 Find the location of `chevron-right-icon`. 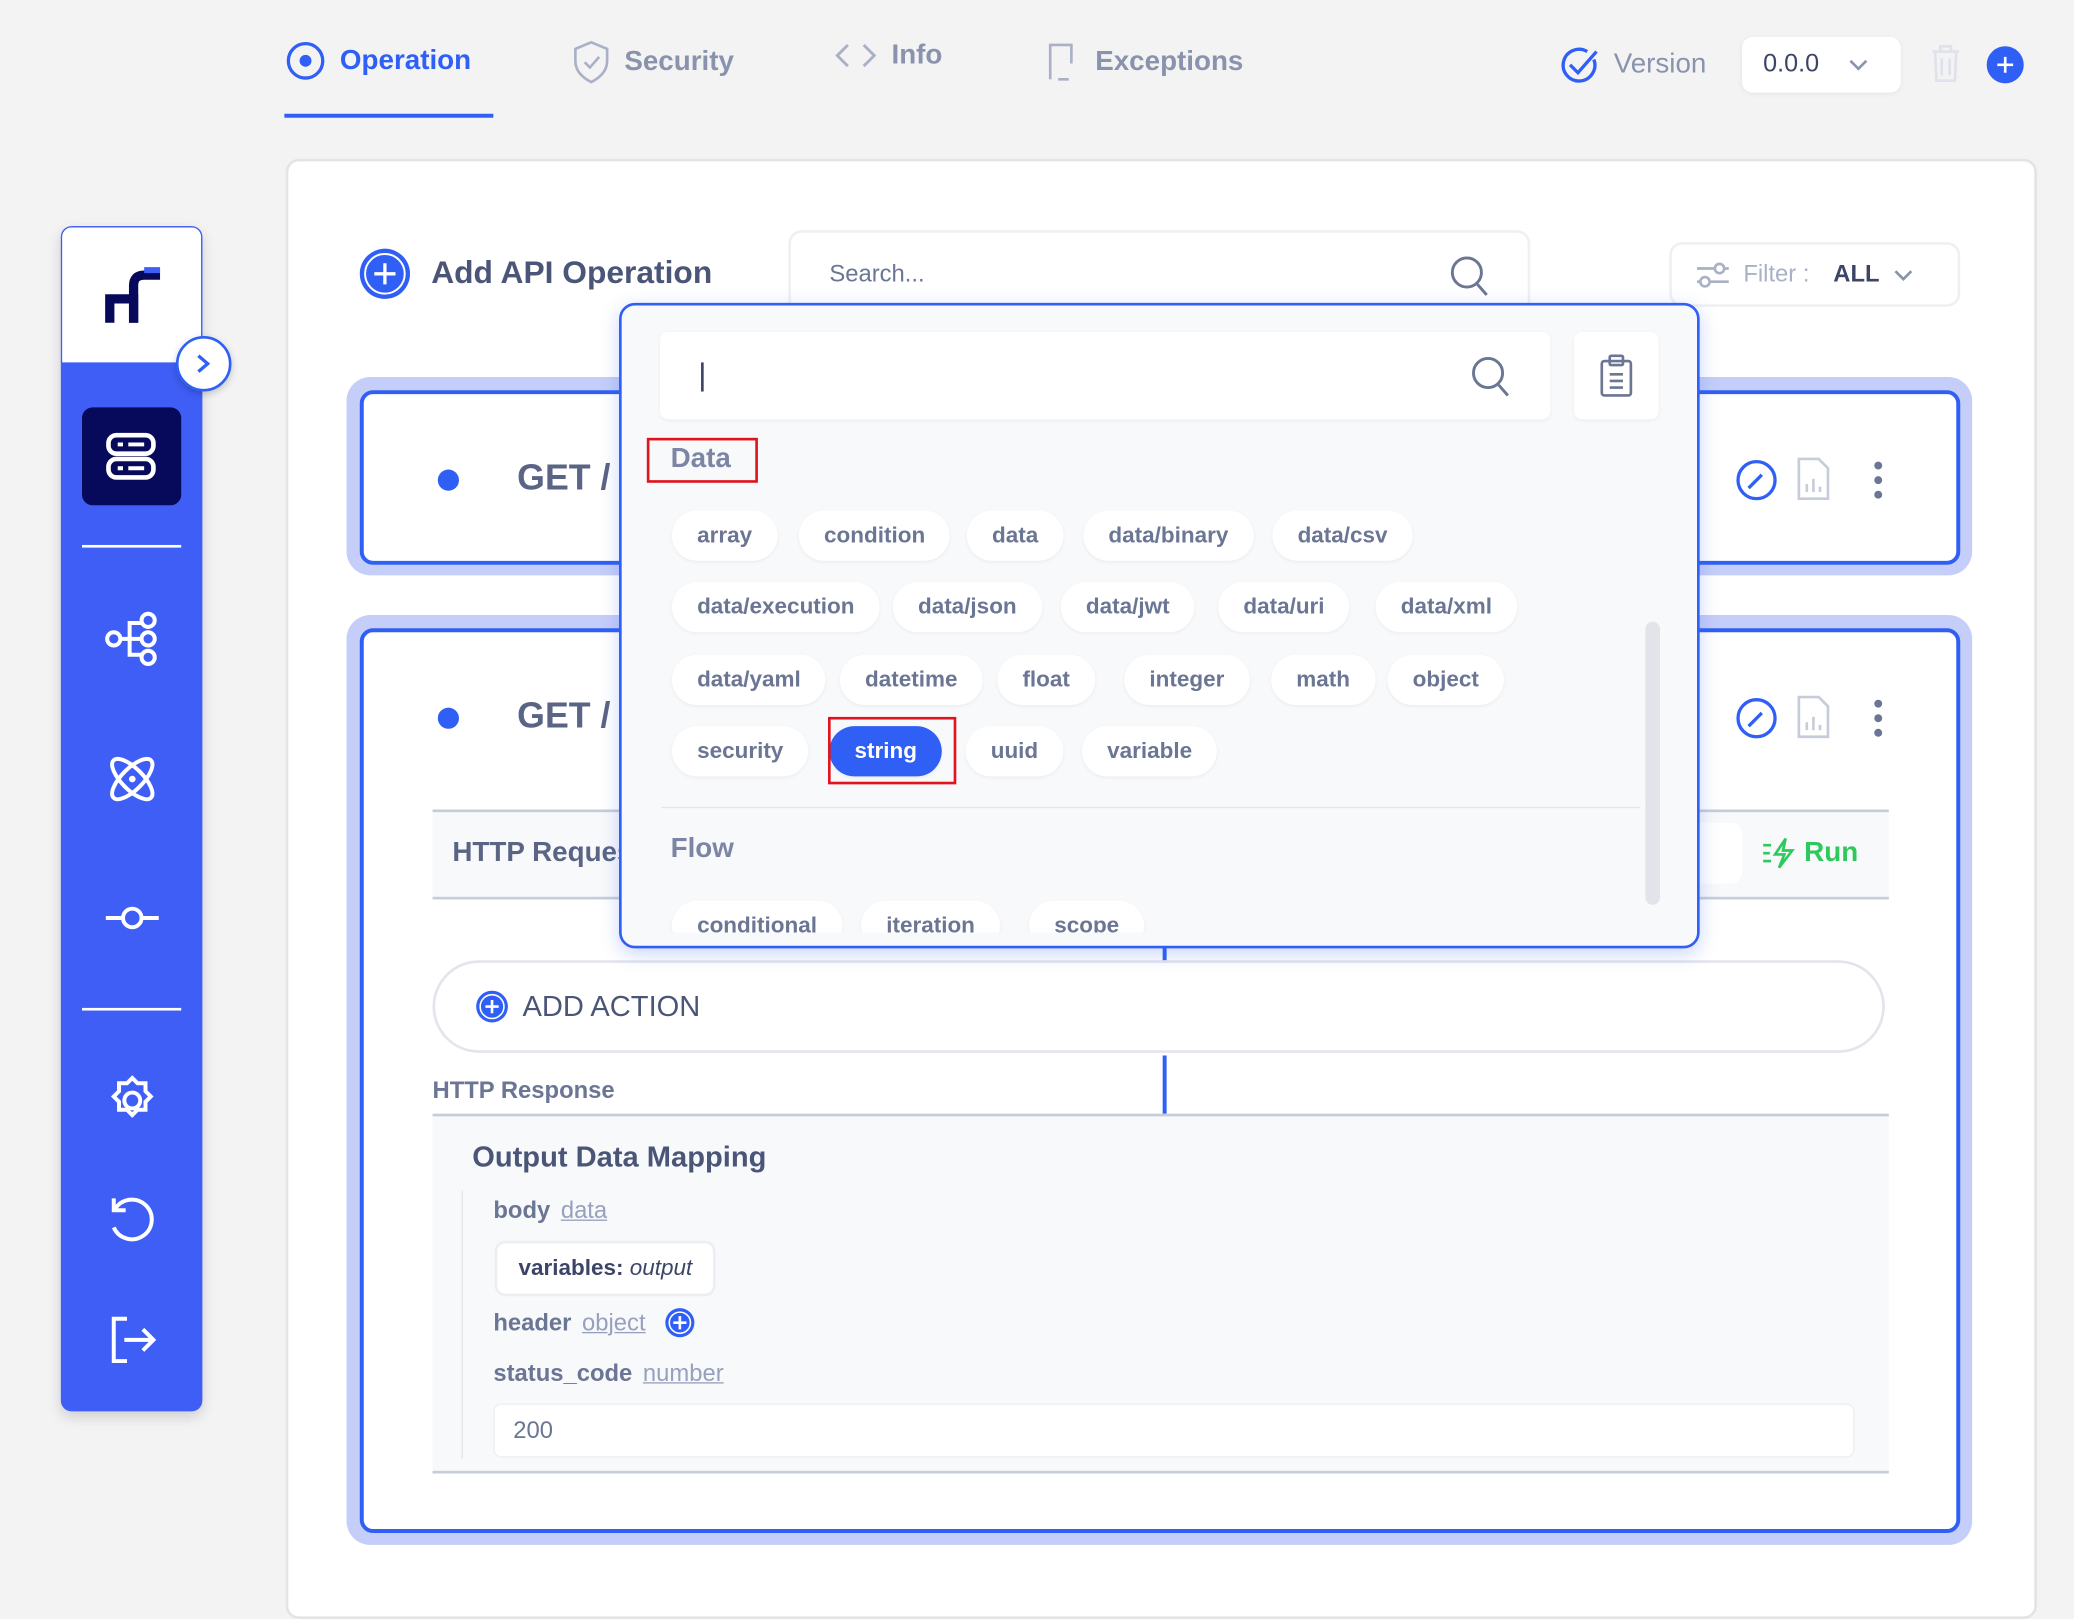

chevron-right-icon is located at coordinates (204, 363).